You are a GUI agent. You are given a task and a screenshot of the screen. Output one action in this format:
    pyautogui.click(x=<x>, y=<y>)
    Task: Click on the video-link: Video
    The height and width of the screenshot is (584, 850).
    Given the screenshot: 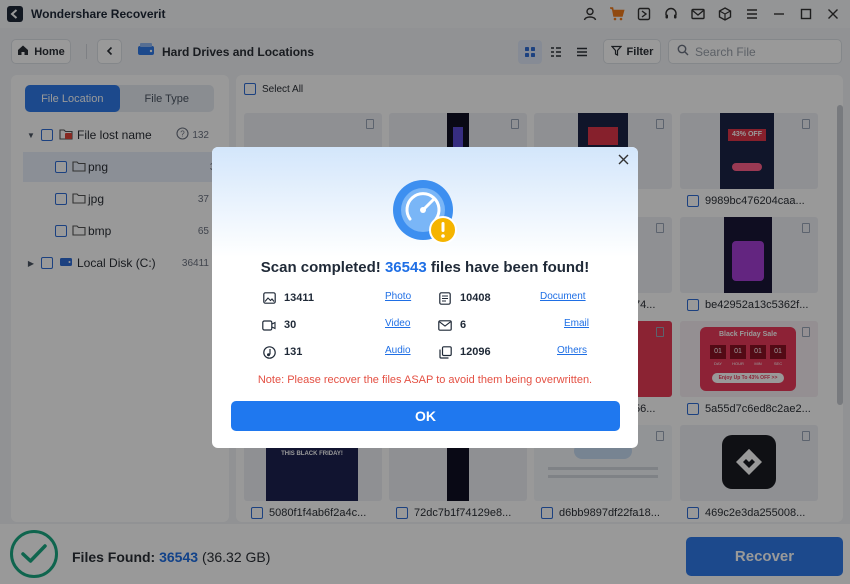 What is the action you would take?
    pyautogui.click(x=397, y=323)
    